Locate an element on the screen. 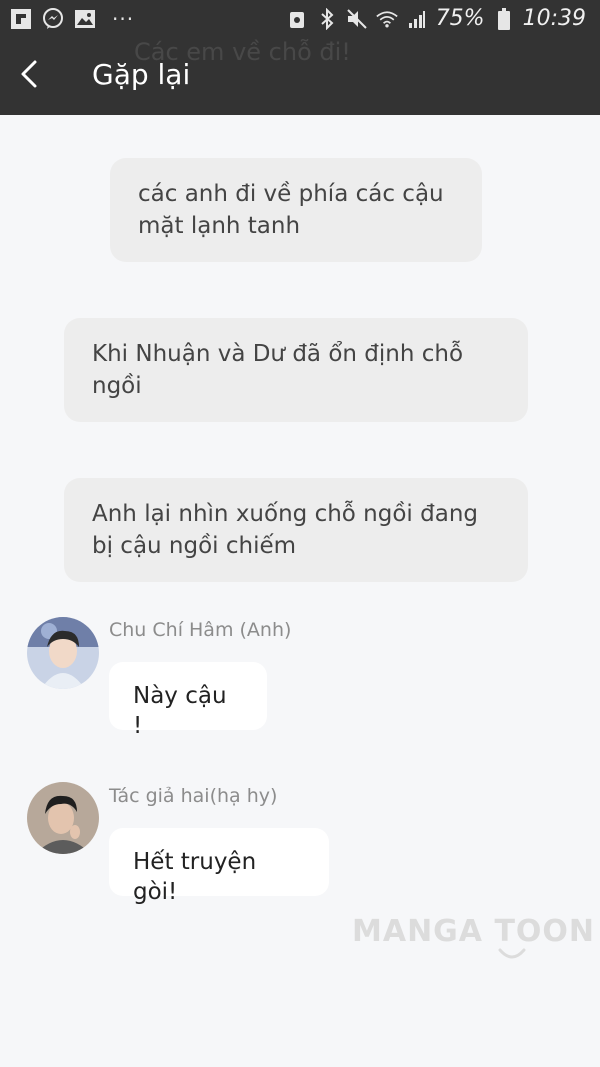 The image size is (600, 1067). more-notifications-dots: ··· is located at coordinates (123, 19).